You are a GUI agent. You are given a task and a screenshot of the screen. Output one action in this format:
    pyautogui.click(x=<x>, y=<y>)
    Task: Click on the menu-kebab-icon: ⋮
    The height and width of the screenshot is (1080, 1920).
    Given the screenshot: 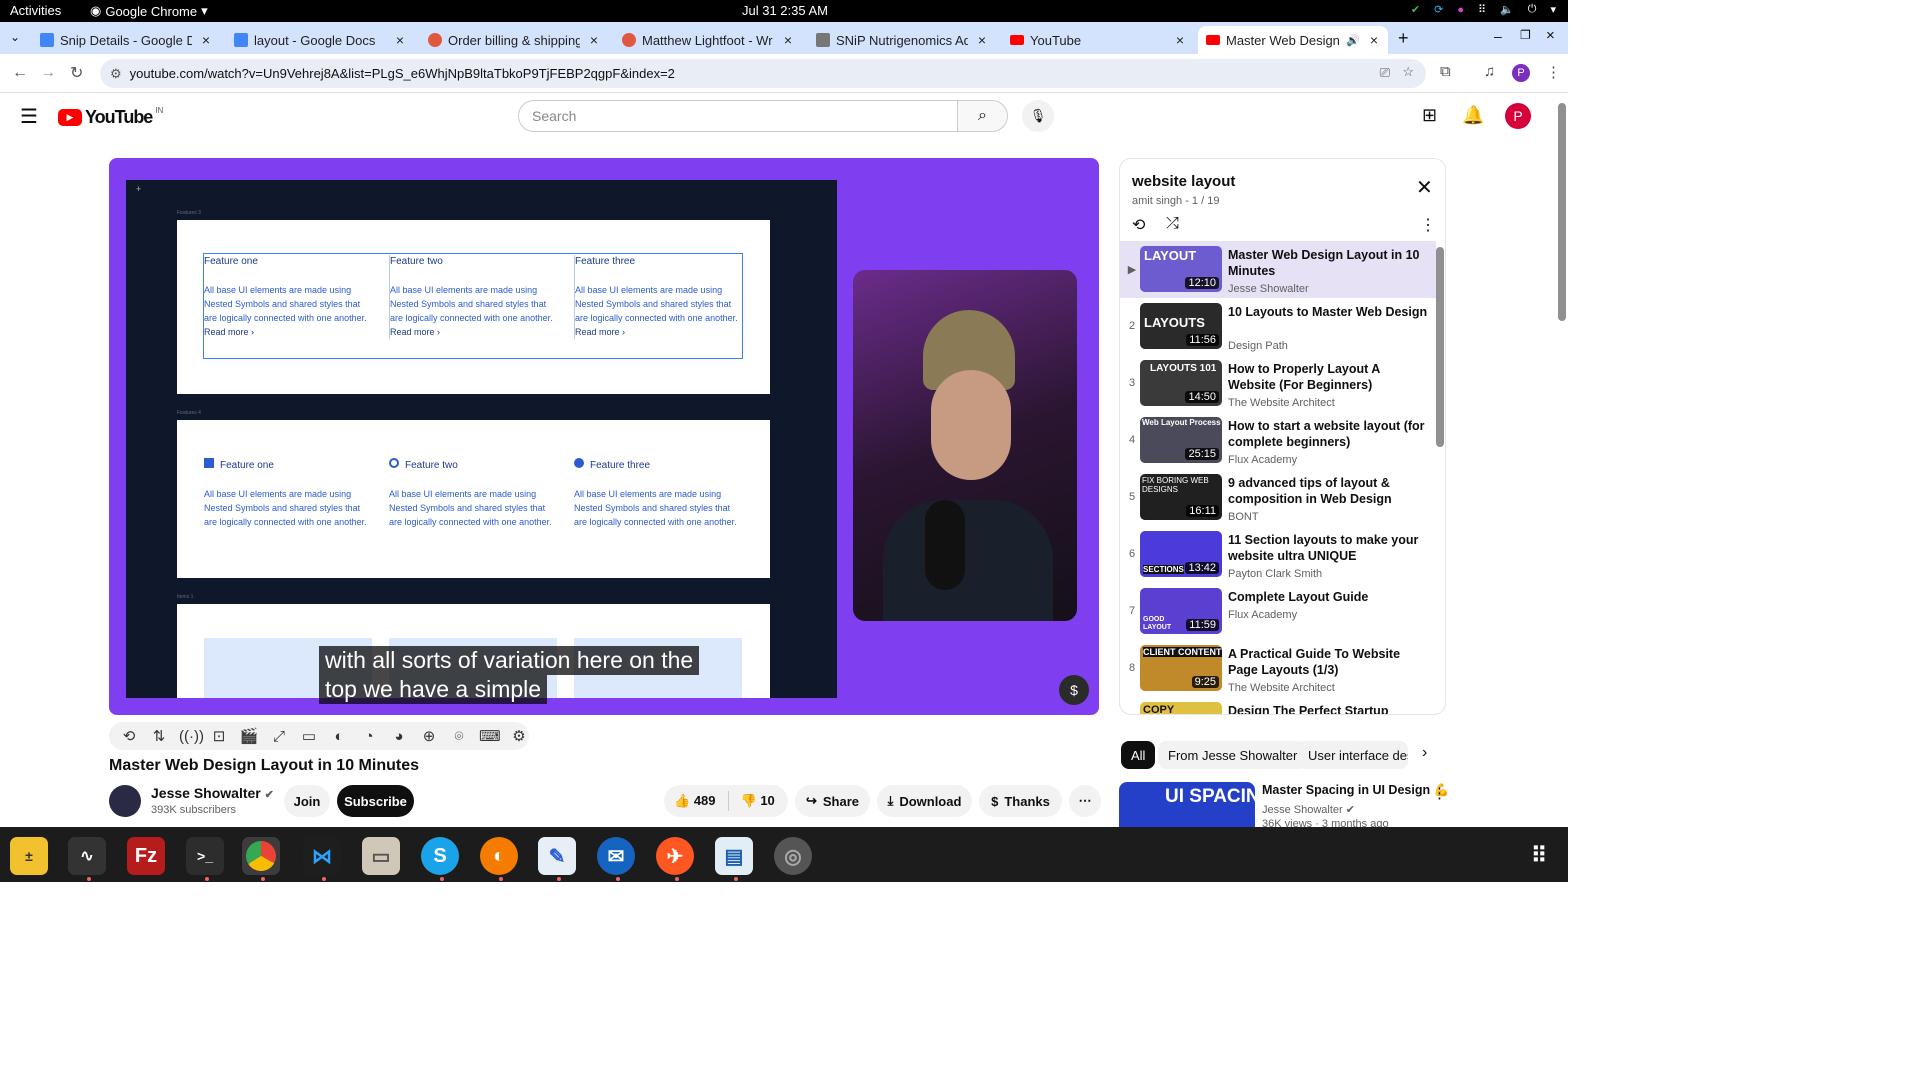 What is the action you would take?
    pyautogui.click(x=1553, y=72)
    